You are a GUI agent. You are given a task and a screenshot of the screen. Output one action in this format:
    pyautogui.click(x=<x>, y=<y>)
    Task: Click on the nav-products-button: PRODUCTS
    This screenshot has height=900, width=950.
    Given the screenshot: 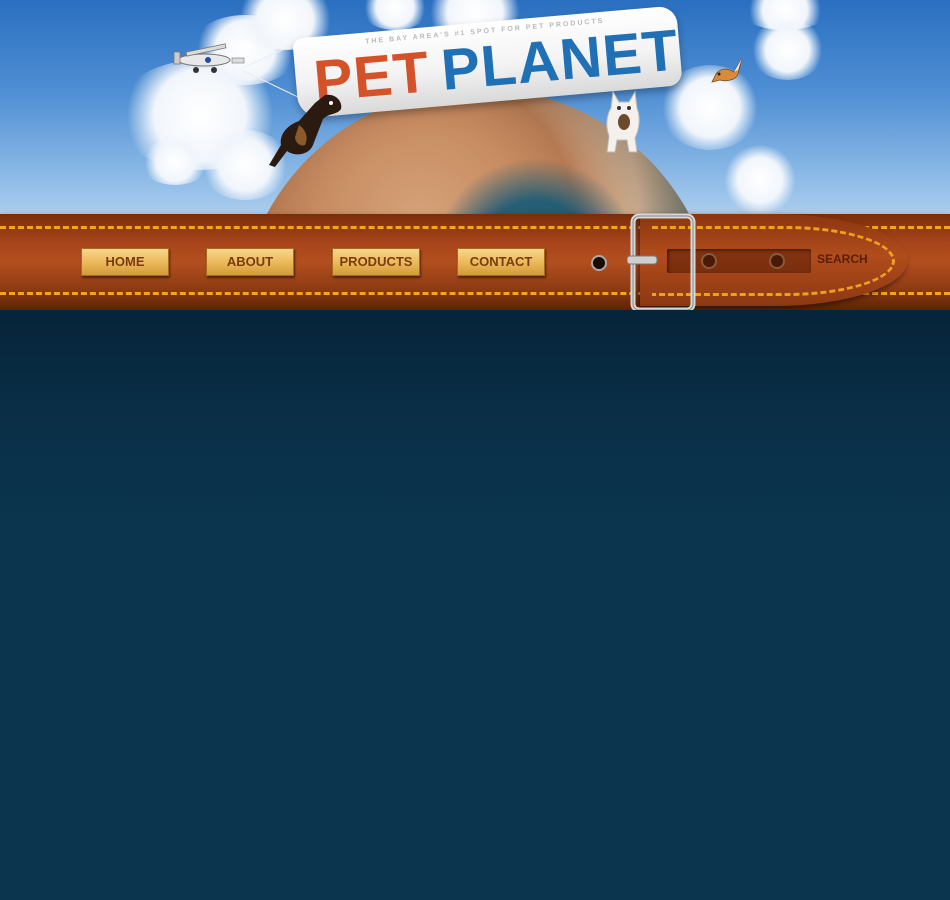 What is the action you would take?
    pyautogui.click(x=376, y=262)
    